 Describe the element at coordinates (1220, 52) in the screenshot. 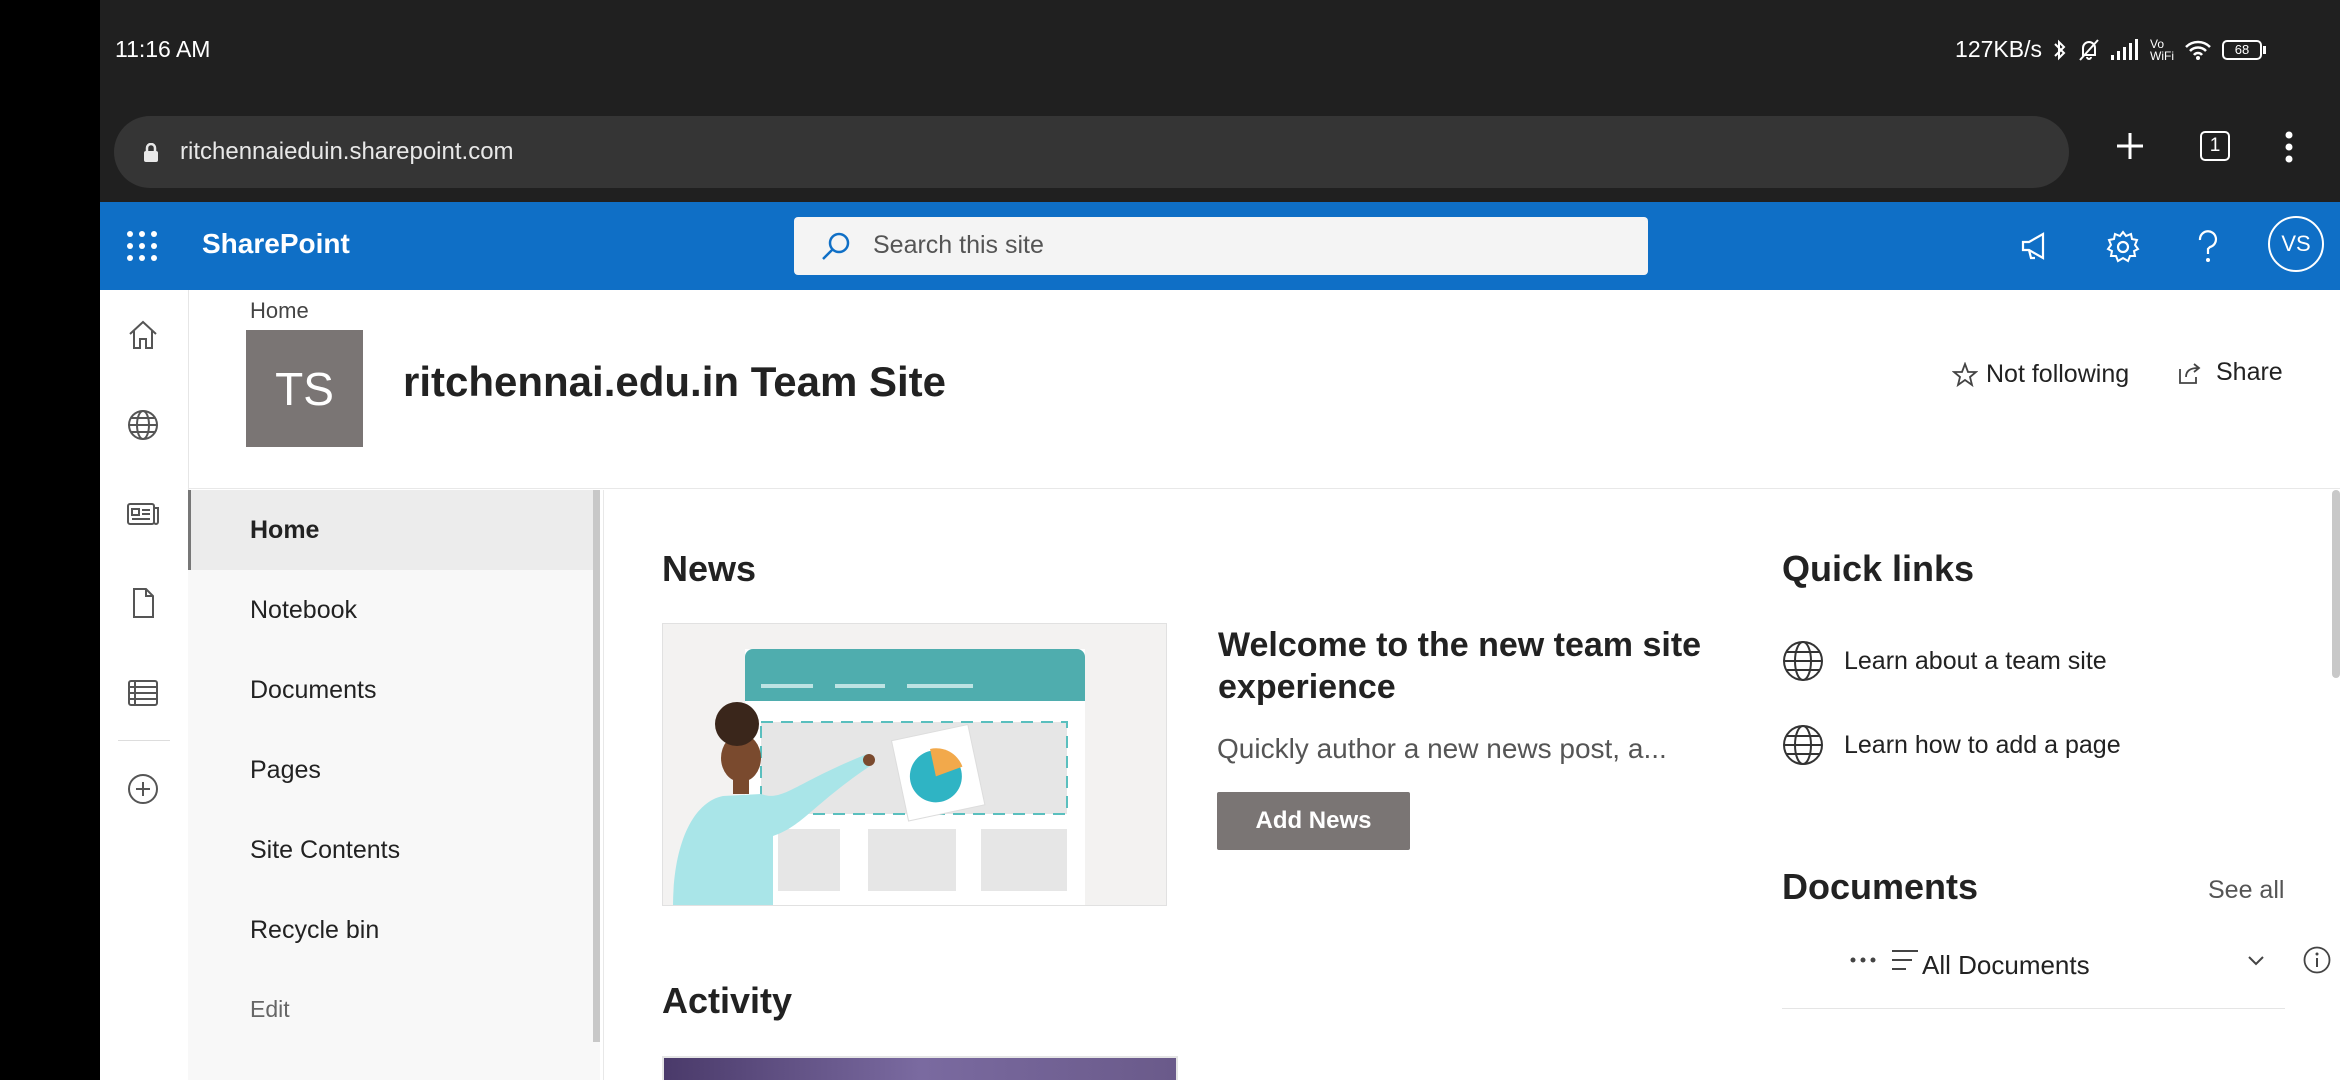

I see `status-bar: 11:16 AM 127KB/s Vo WiFi 68` at that location.